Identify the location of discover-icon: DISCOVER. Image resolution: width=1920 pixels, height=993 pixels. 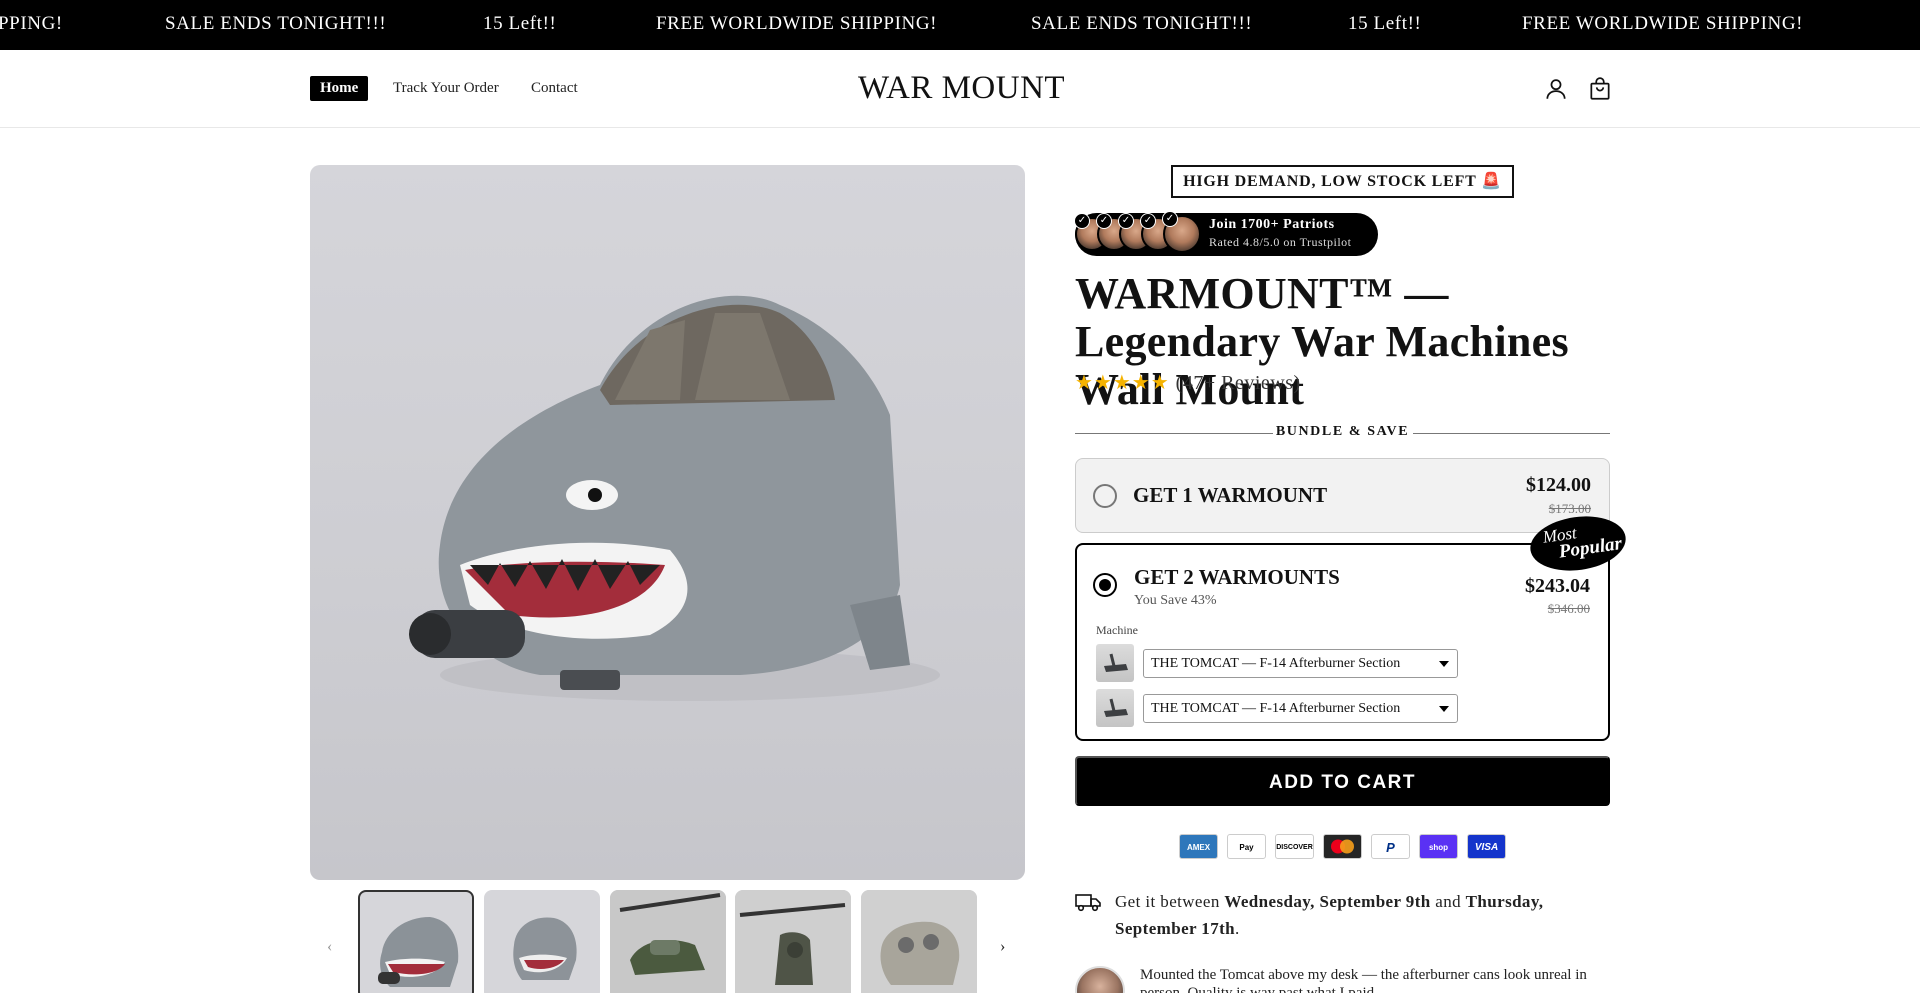
(1294, 846).